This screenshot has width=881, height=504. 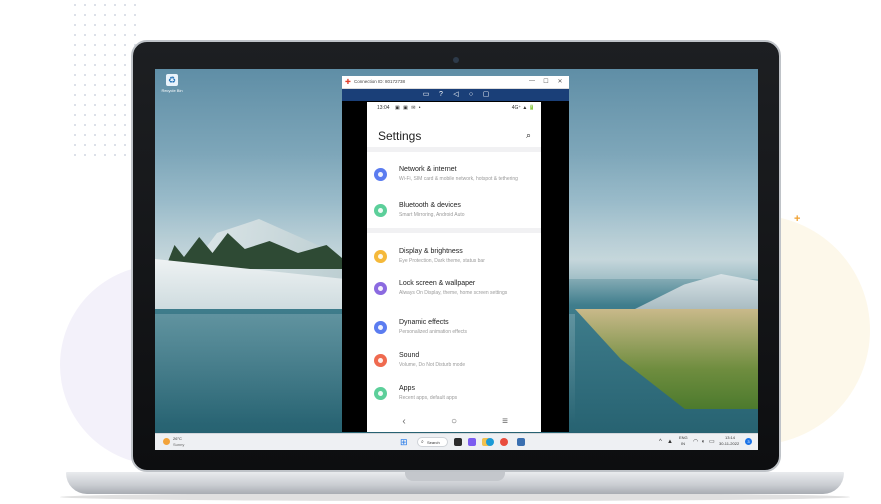 I want to click on language-indicator: ENG, so click(x=683, y=437).